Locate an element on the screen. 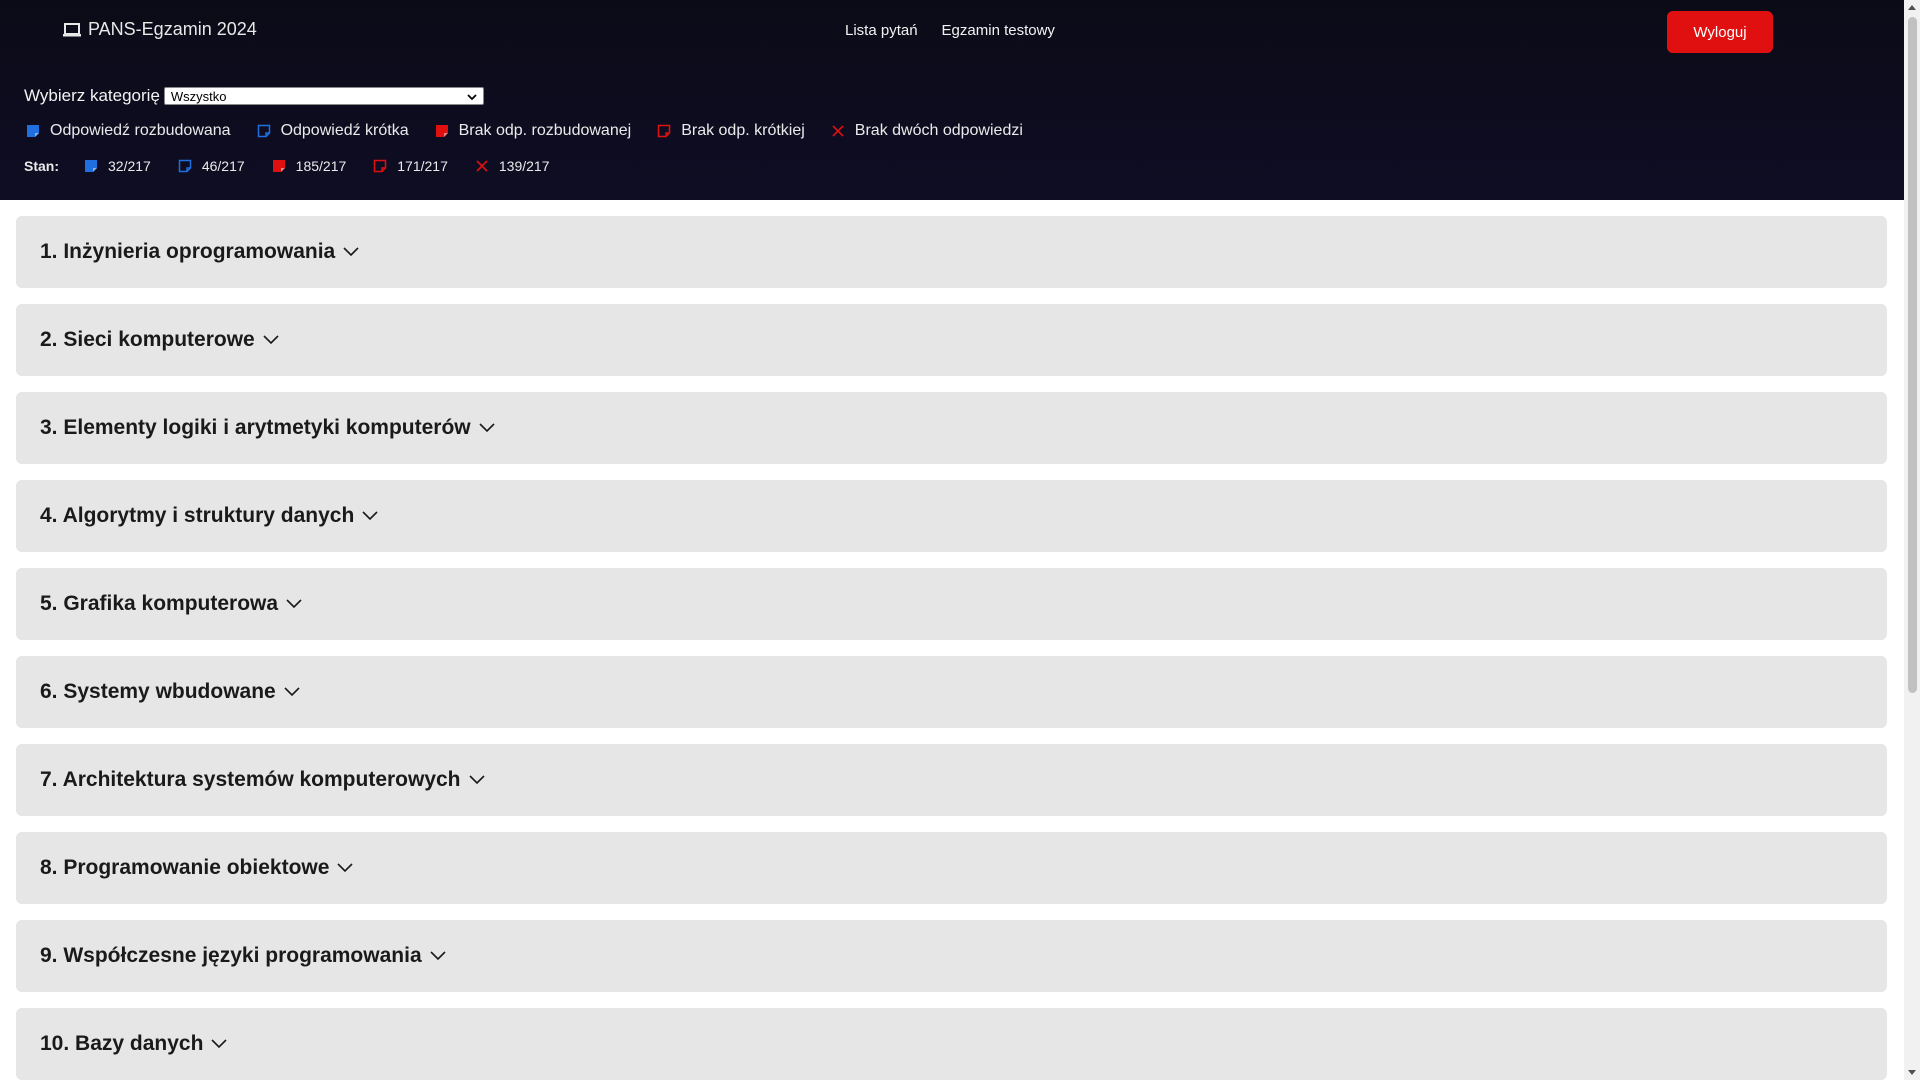 The height and width of the screenshot is (1080, 1920). accordion-section: 5. Grafika komputerowa is located at coordinates (951, 604).